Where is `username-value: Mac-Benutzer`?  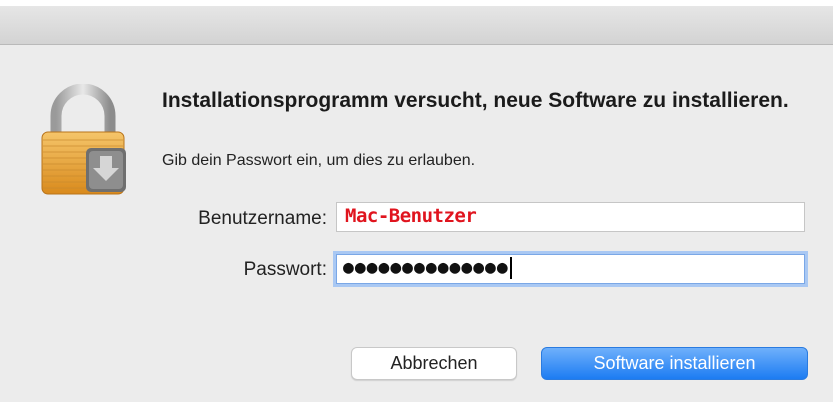
username-value: Mac-Benutzer is located at coordinates (411, 216).